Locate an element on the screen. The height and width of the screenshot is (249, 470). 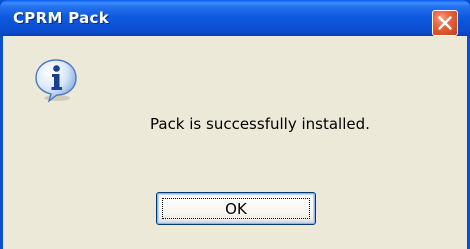
close-button is located at coordinates (445, 23).